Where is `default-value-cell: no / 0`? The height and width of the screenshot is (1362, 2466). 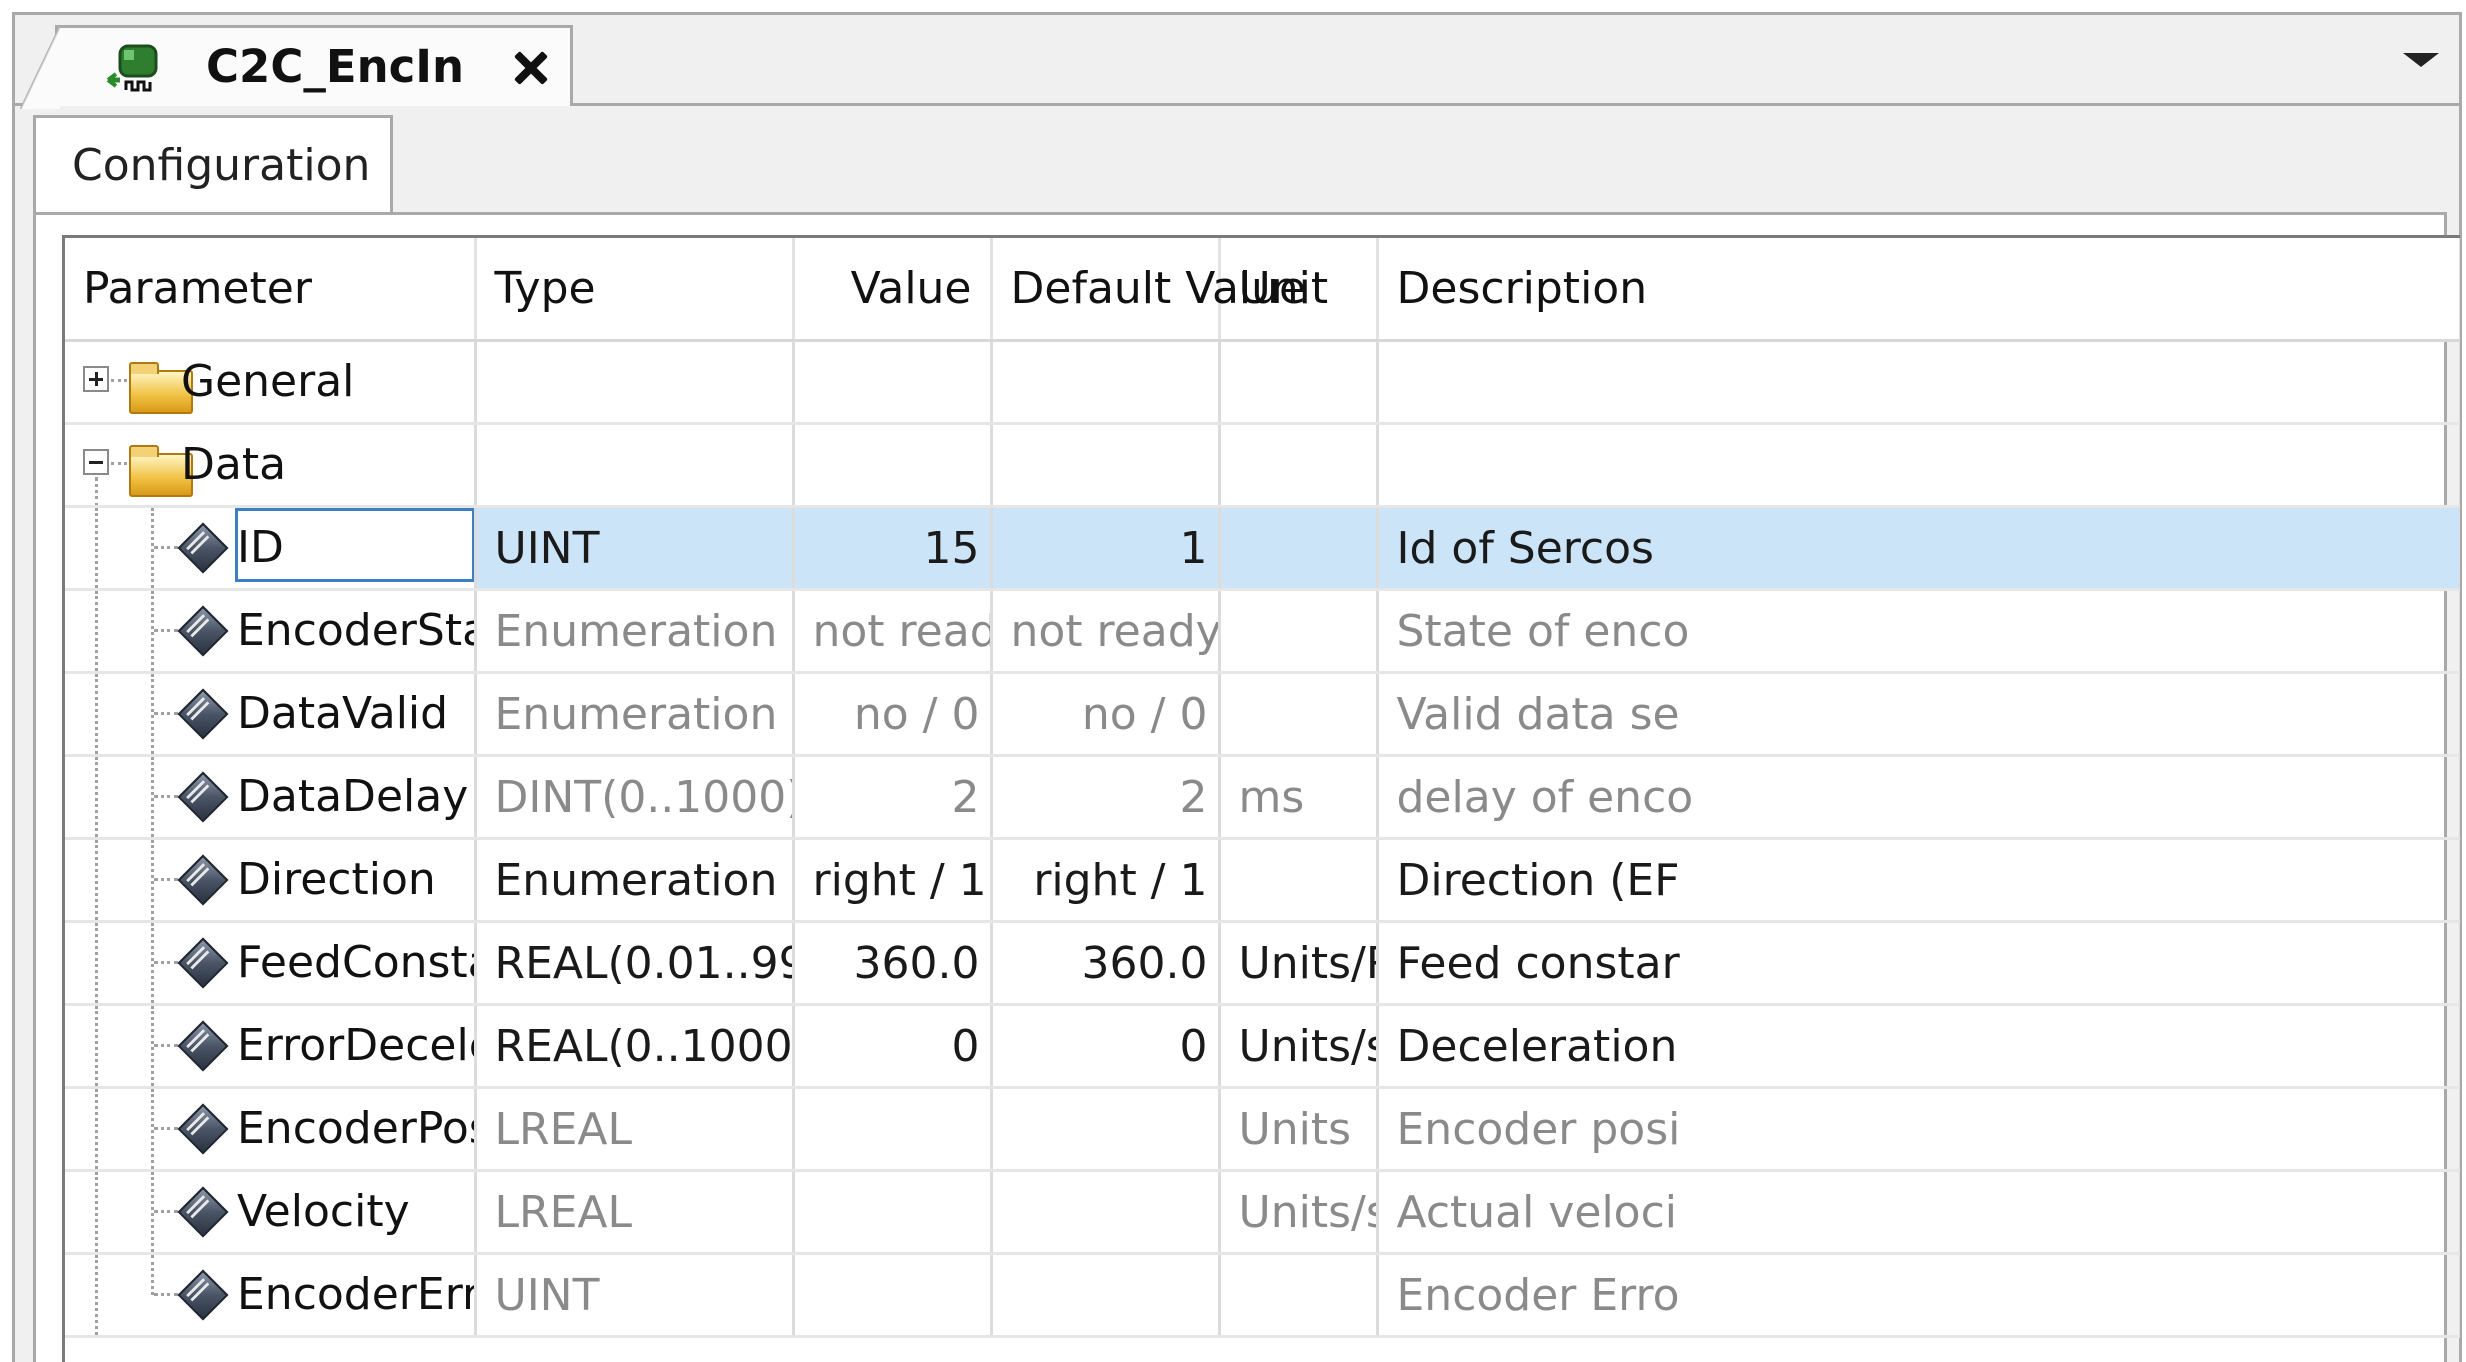 default-value-cell: no / 0 is located at coordinates (1106, 714).